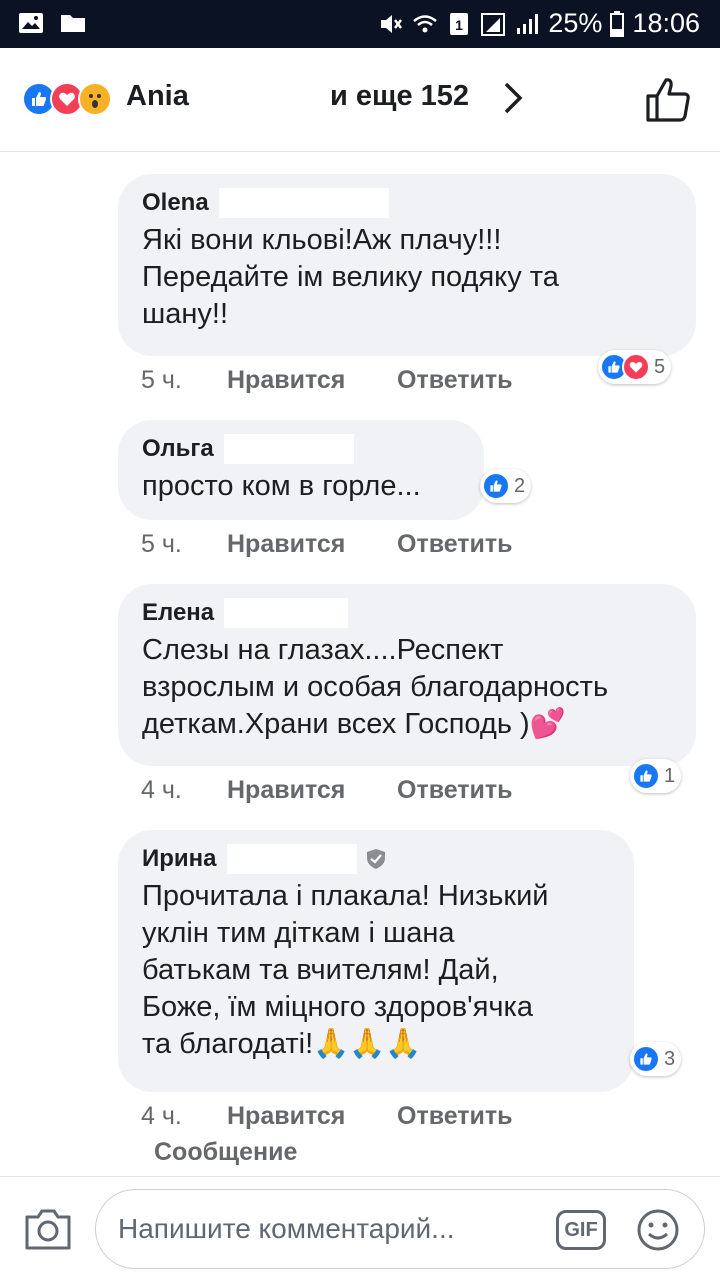 This screenshot has height=1280, width=720. I want to click on reaction-count: 2, so click(520, 485).